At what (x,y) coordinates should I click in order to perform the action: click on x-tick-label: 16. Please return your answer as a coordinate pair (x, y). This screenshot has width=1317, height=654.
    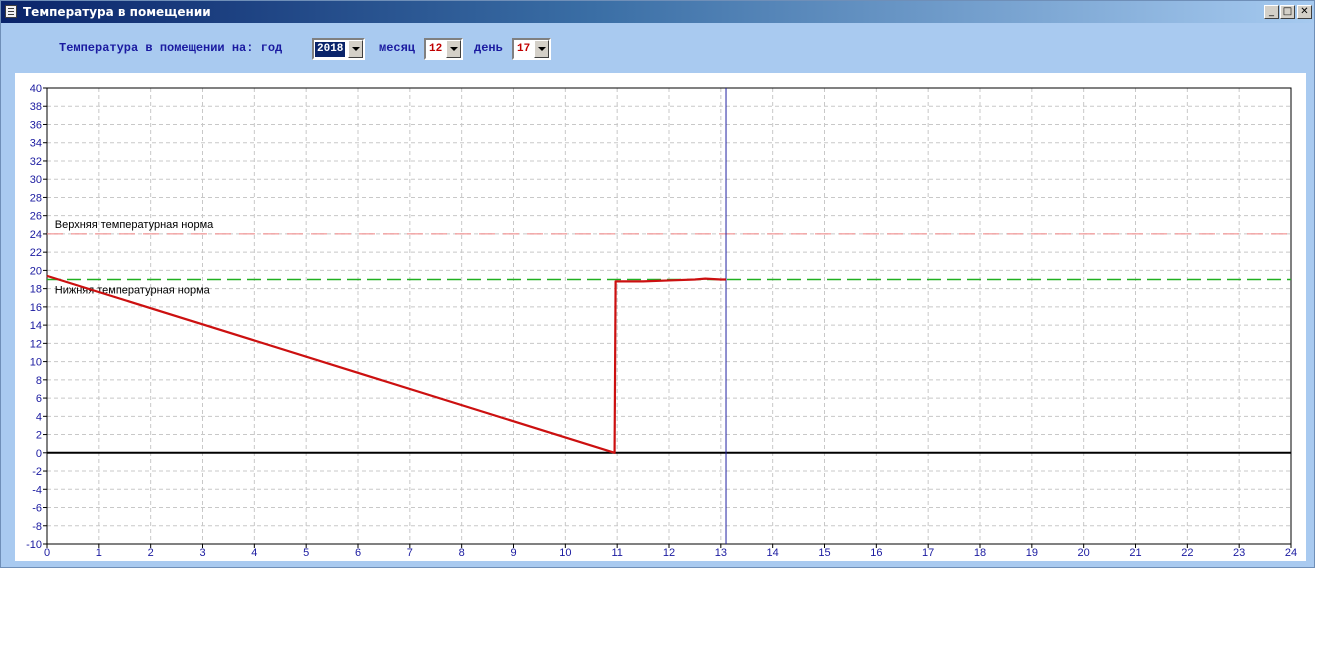
    Looking at the image, I should click on (876, 553).